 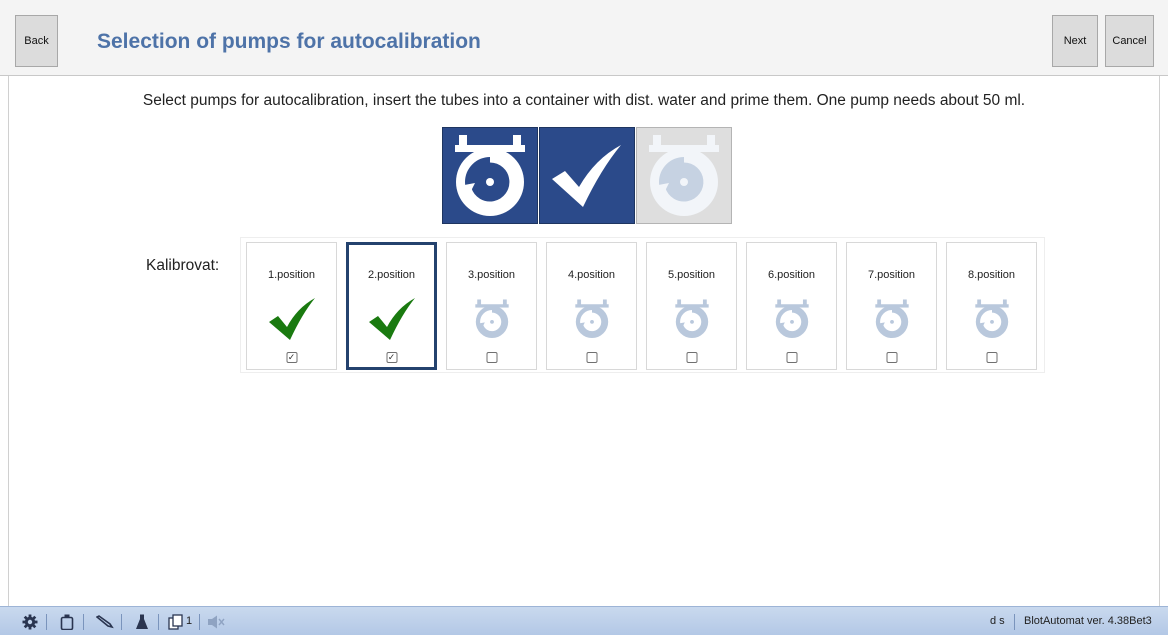 I want to click on documents-count: 1, so click(x=189, y=621).